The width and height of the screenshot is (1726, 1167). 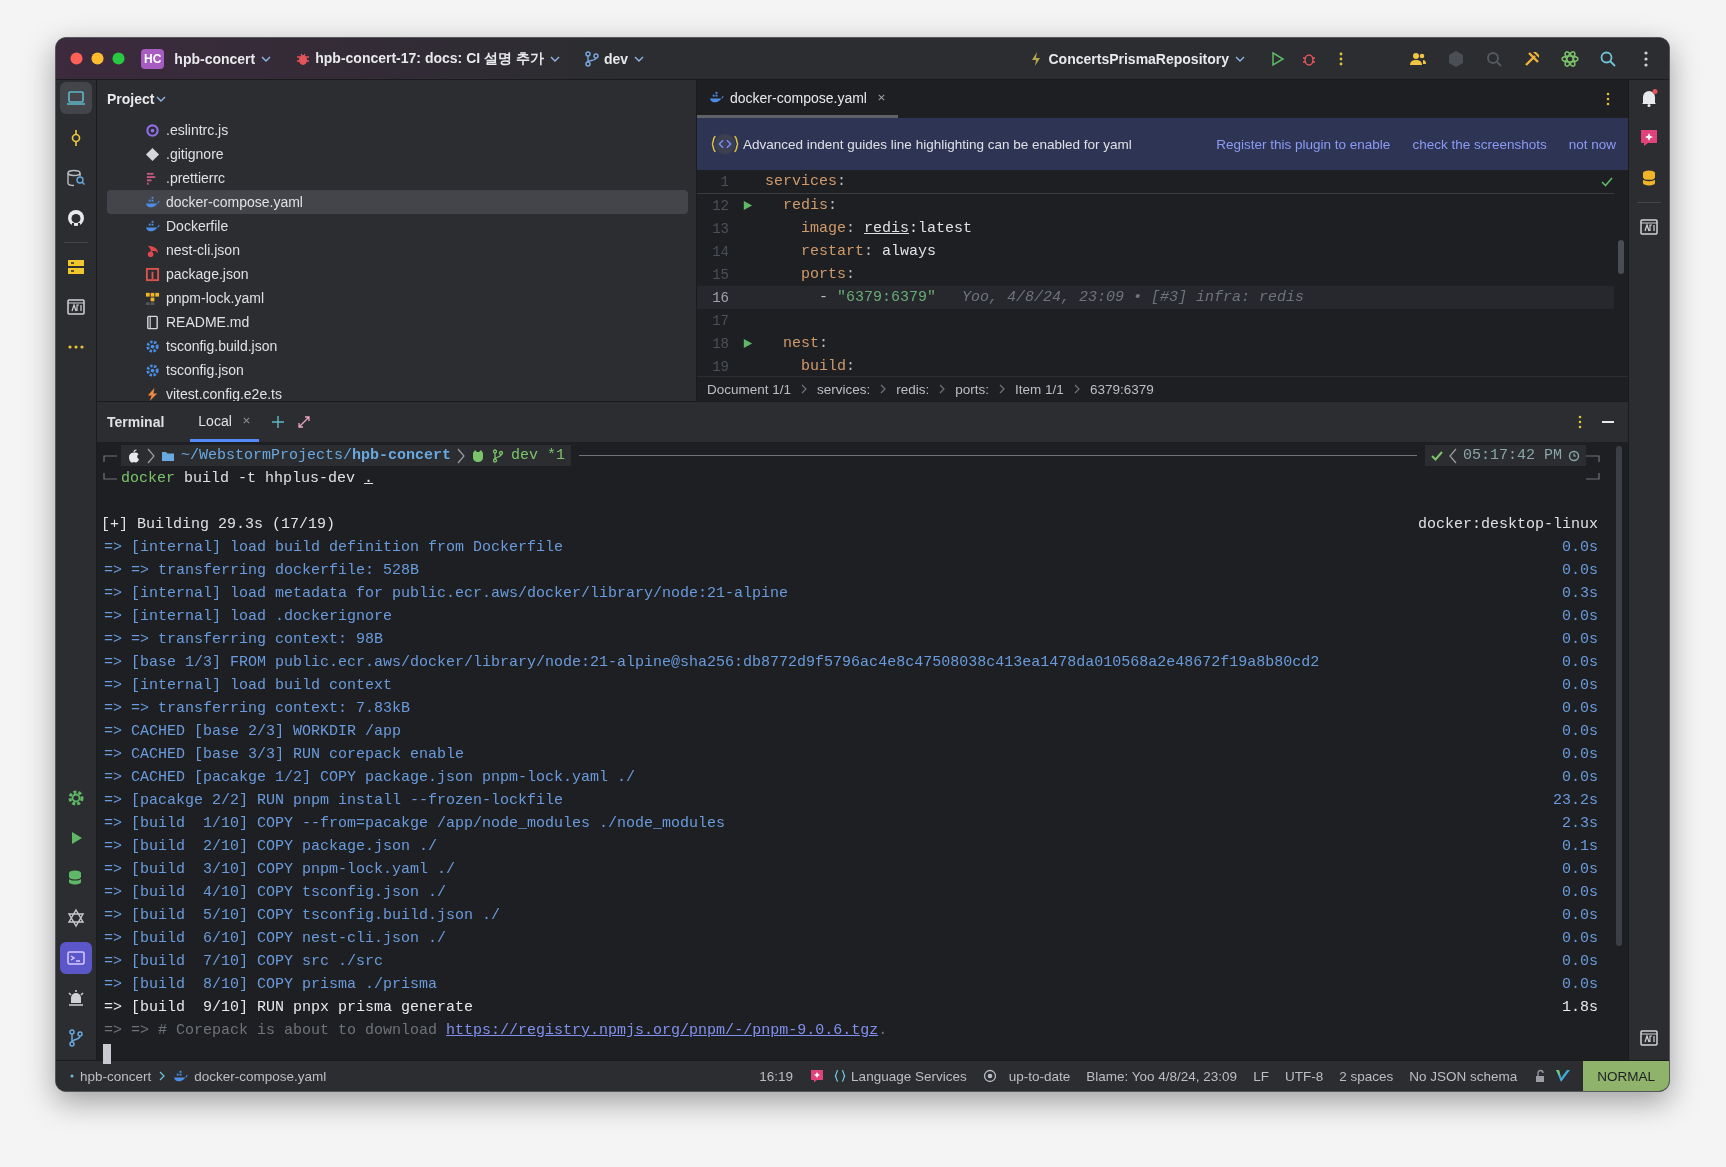 What do you see at coordinates (662, 1030) in the screenshot?
I see `download-link: https://registry.npmjs.org/pnpm/-/pnpm-9.0.6.tgz` at bounding box center [662, 1030].